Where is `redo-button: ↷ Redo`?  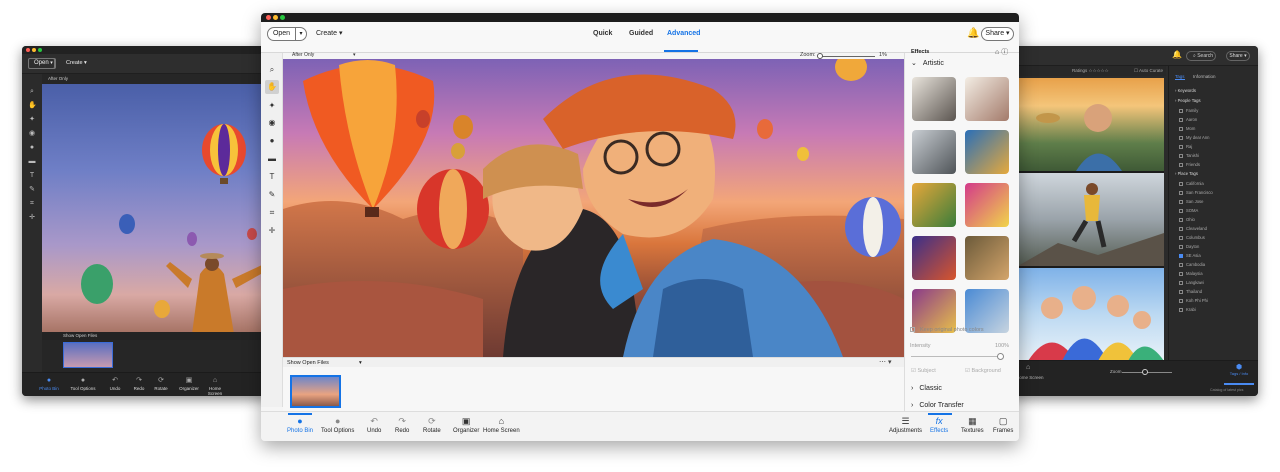
redo-button: ↷ Redo is located at coordinates (402, 425).